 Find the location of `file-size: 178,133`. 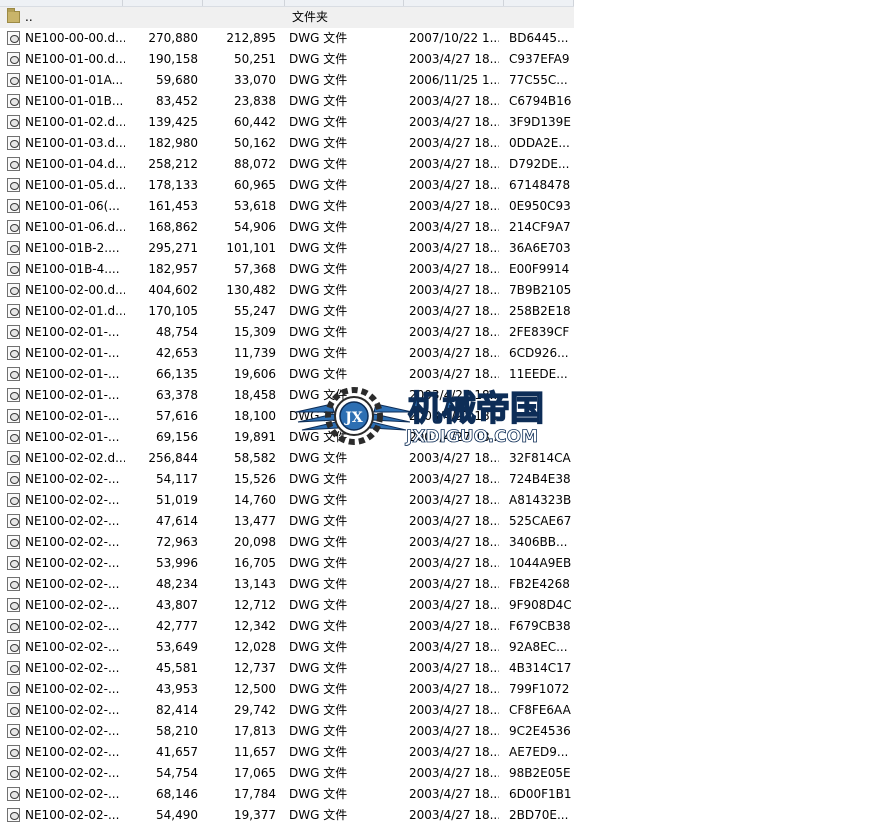

file-size: 178,133 is located at coordinates (173, 185).